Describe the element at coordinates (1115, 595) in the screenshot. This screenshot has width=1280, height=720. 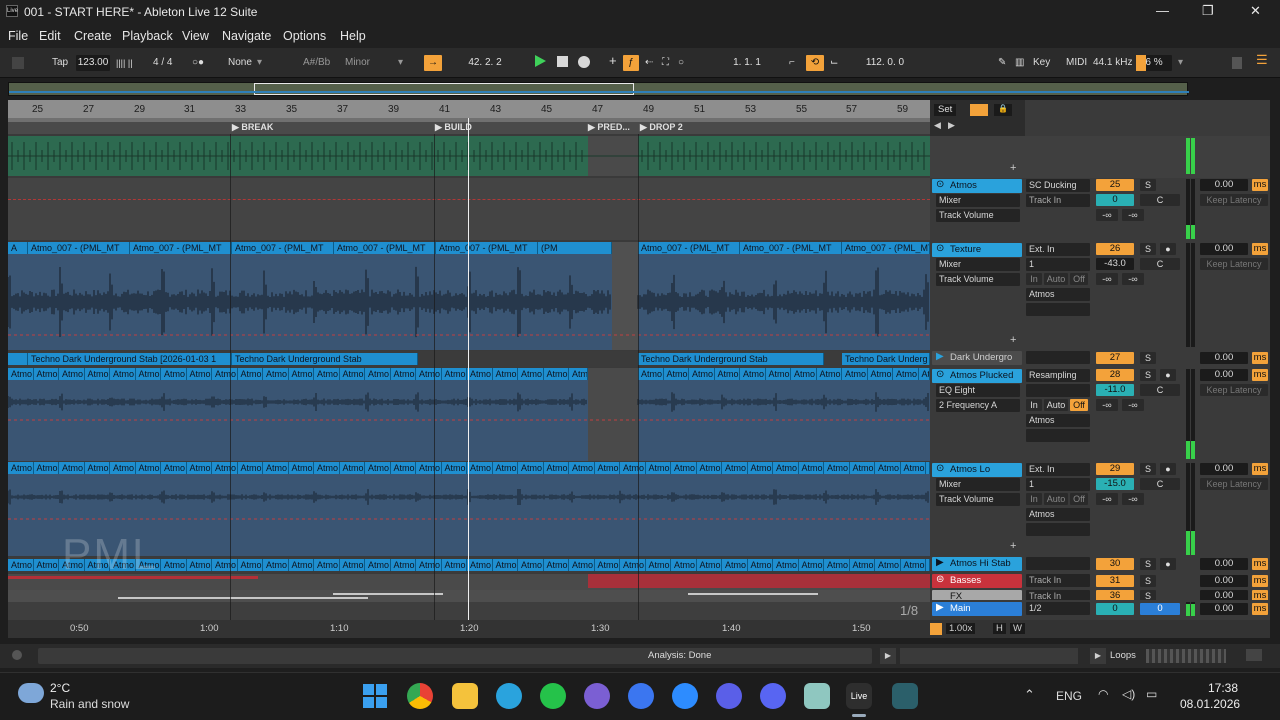
I see `track-number: 36` at that location.